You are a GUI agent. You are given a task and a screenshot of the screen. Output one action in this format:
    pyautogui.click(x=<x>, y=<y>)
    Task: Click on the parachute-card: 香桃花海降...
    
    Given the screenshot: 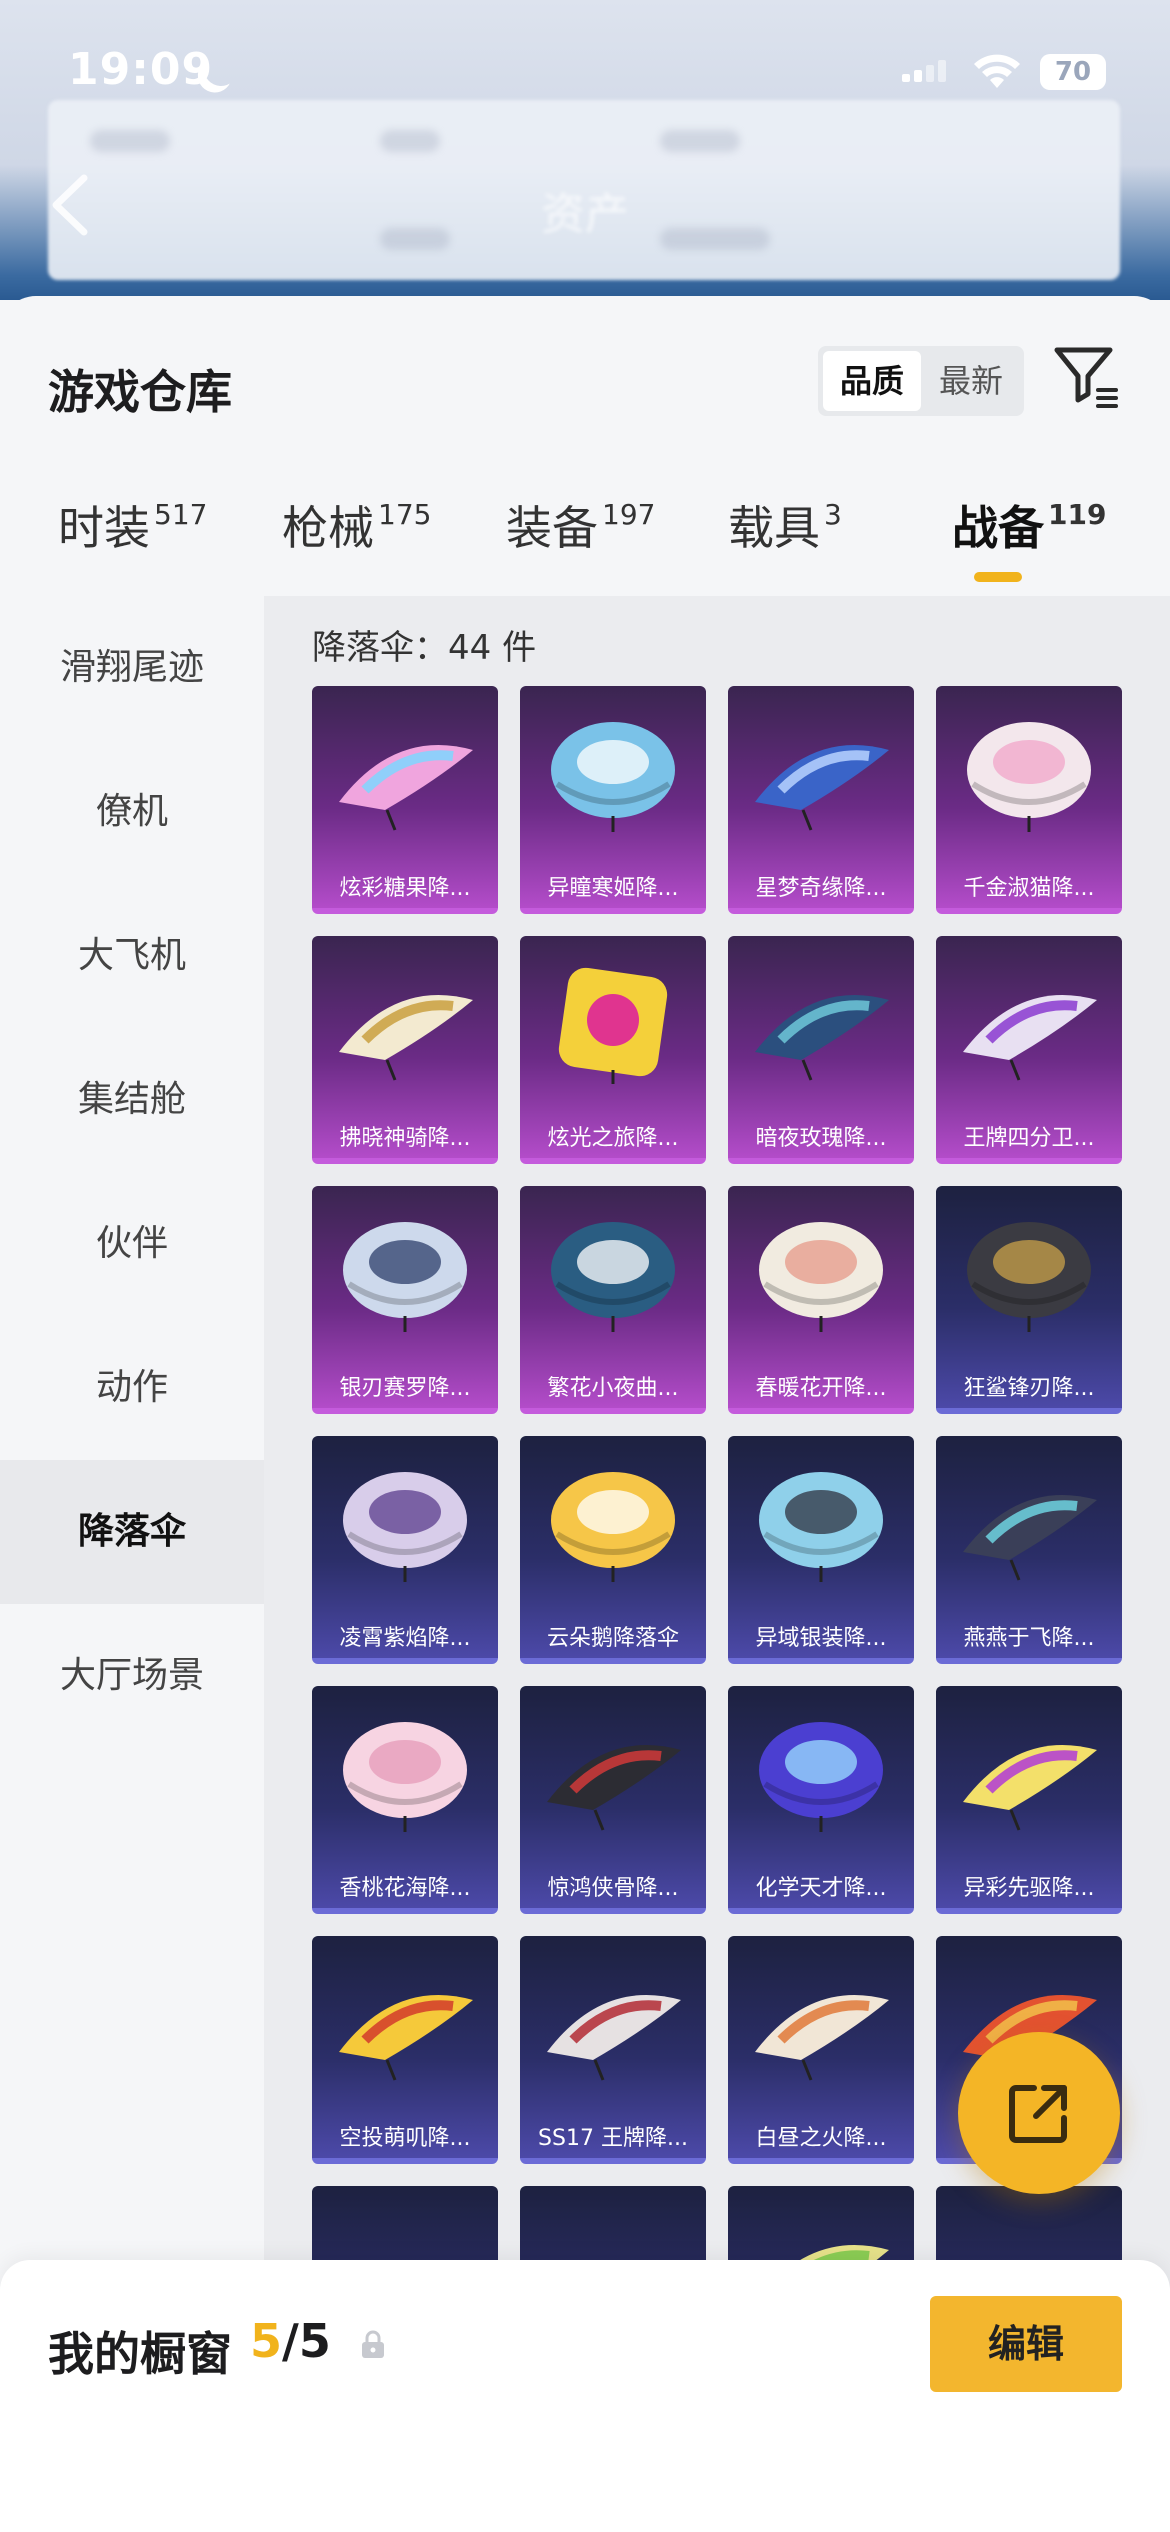 What is the action you would take?
    pyautogui.click(x=405, y=1800)
    